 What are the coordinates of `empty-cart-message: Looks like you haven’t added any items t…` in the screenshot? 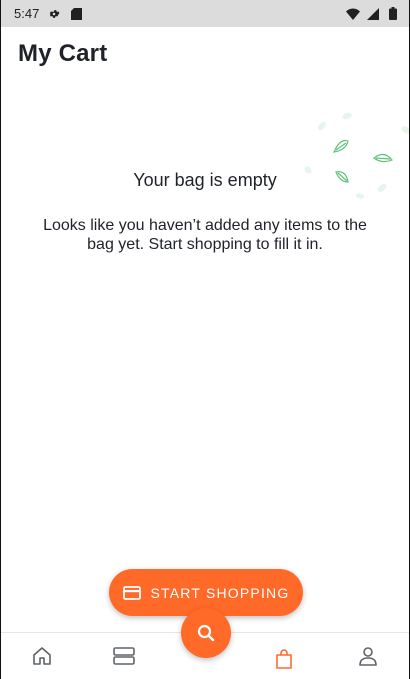 It's located at (205, 235).